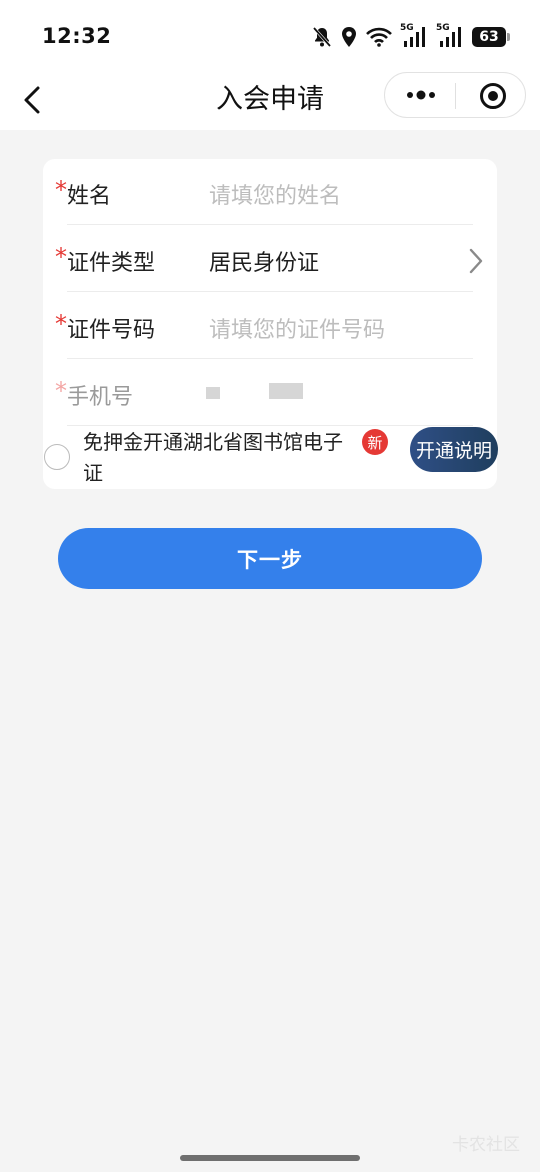  Describe the element at coordinates (322, 37) in the screenshot. I see `bell-off-icon` at that location.